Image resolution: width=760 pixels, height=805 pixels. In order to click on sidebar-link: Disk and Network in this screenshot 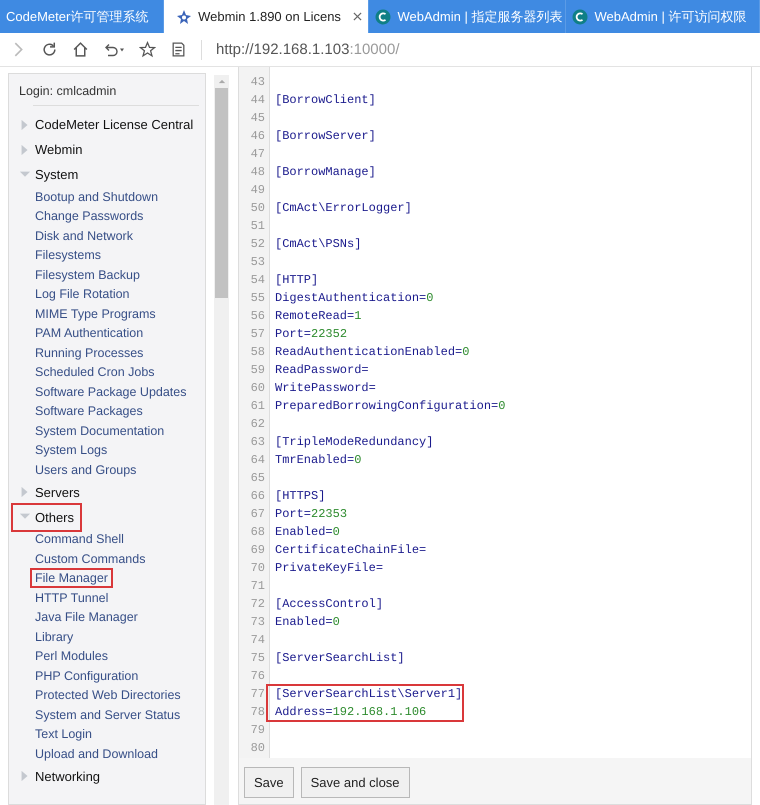, I will do `click(84, 236)`.